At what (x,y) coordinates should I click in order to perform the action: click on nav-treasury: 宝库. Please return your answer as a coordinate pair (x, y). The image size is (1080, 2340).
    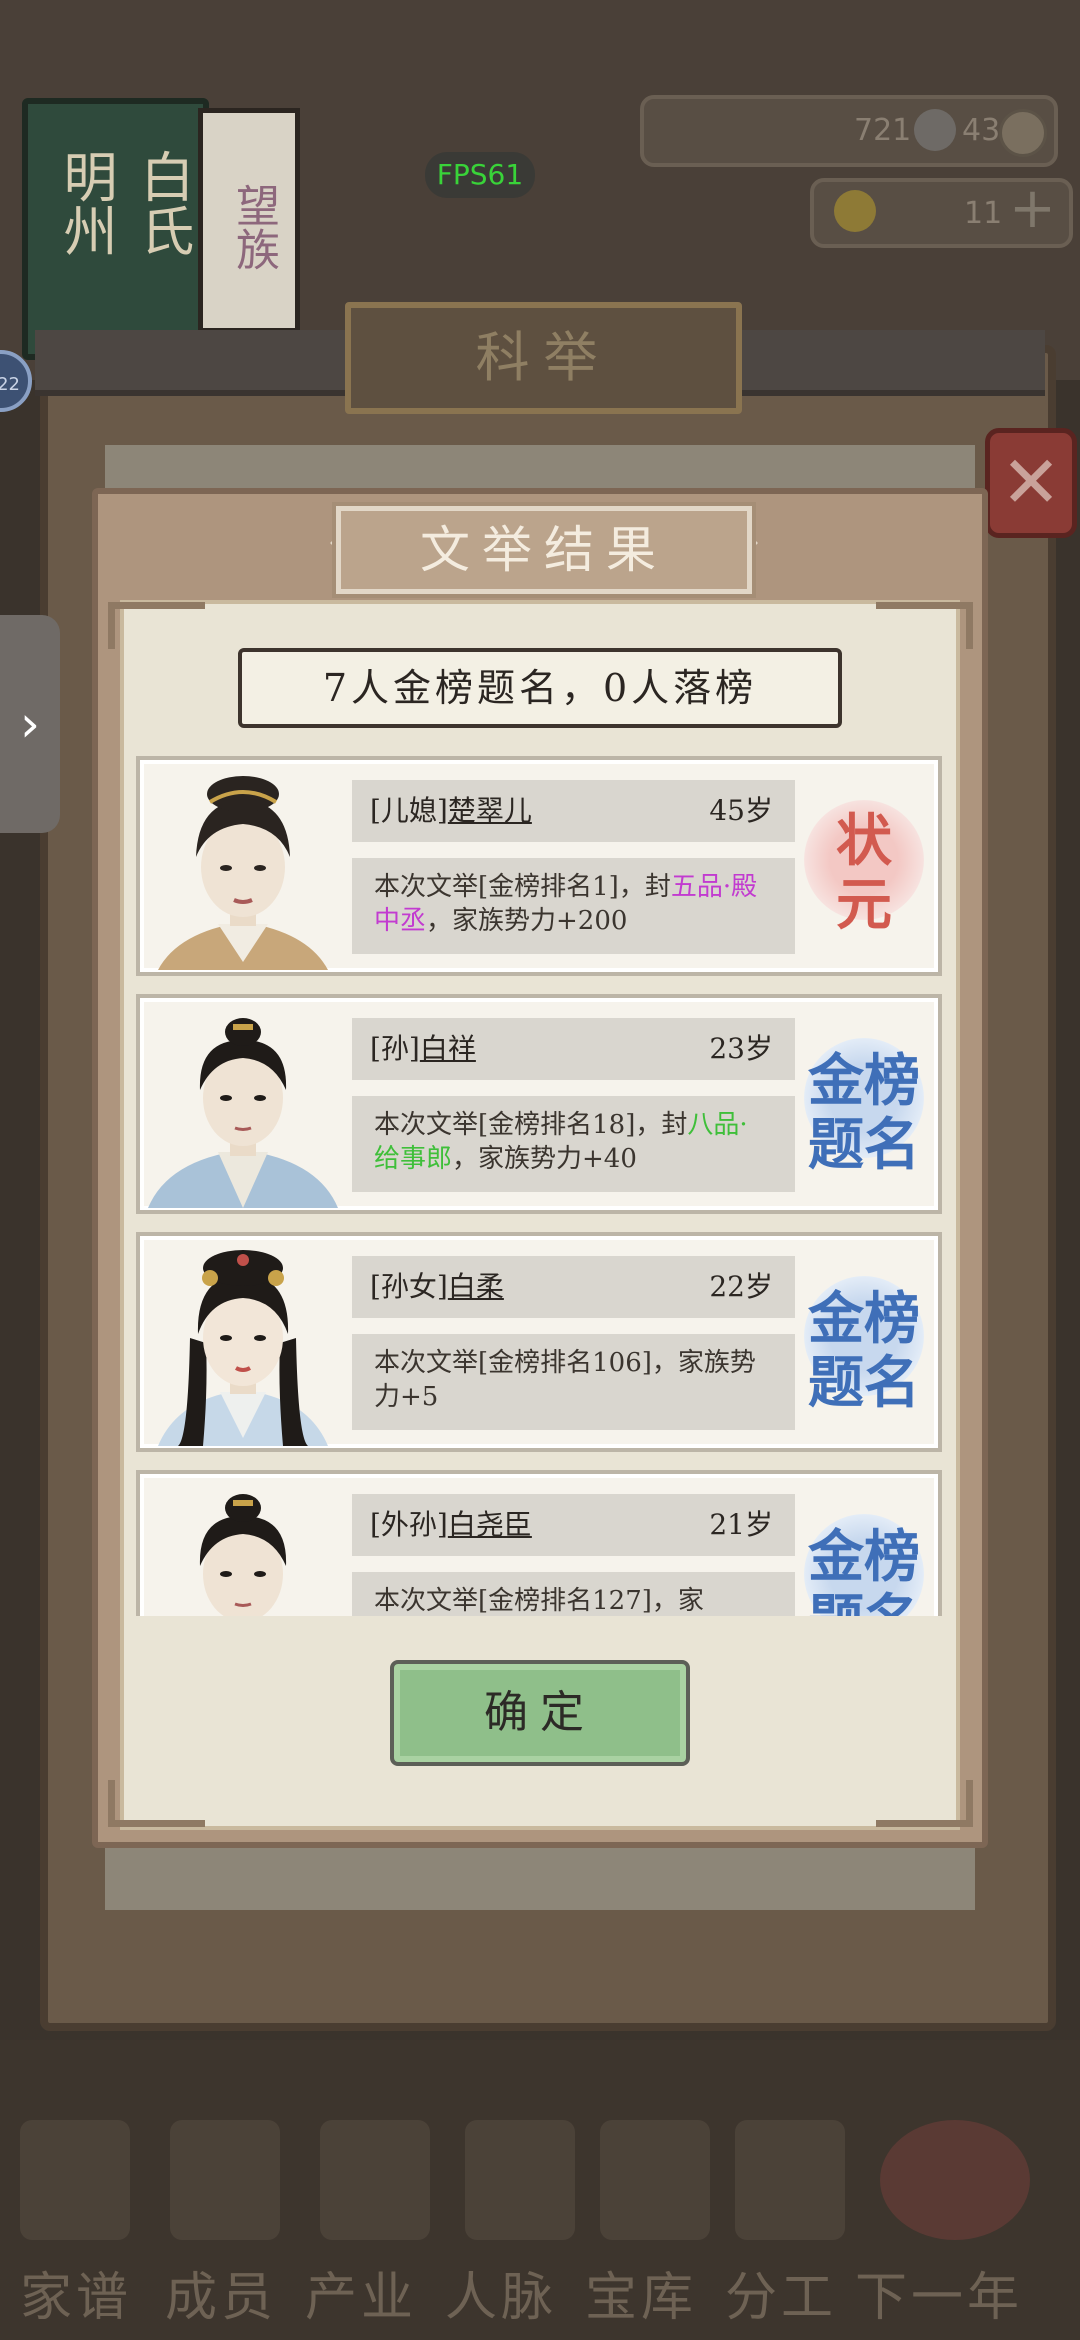
    Looking at the image, I should click on (641, 2292).